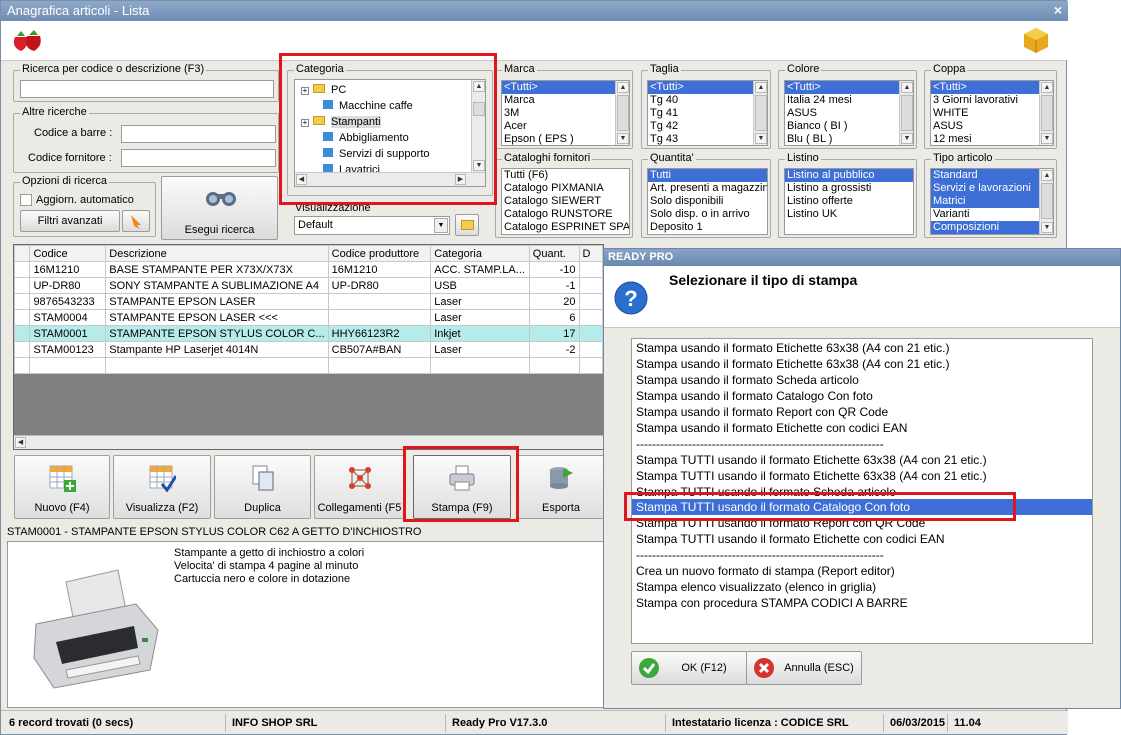 This screenshot has width=1121, height=735. What do you see at coordinates (219, 230) in the screenshot?
I see `run-search-label: Esegui ricerca` at bounding box center [219, 230].